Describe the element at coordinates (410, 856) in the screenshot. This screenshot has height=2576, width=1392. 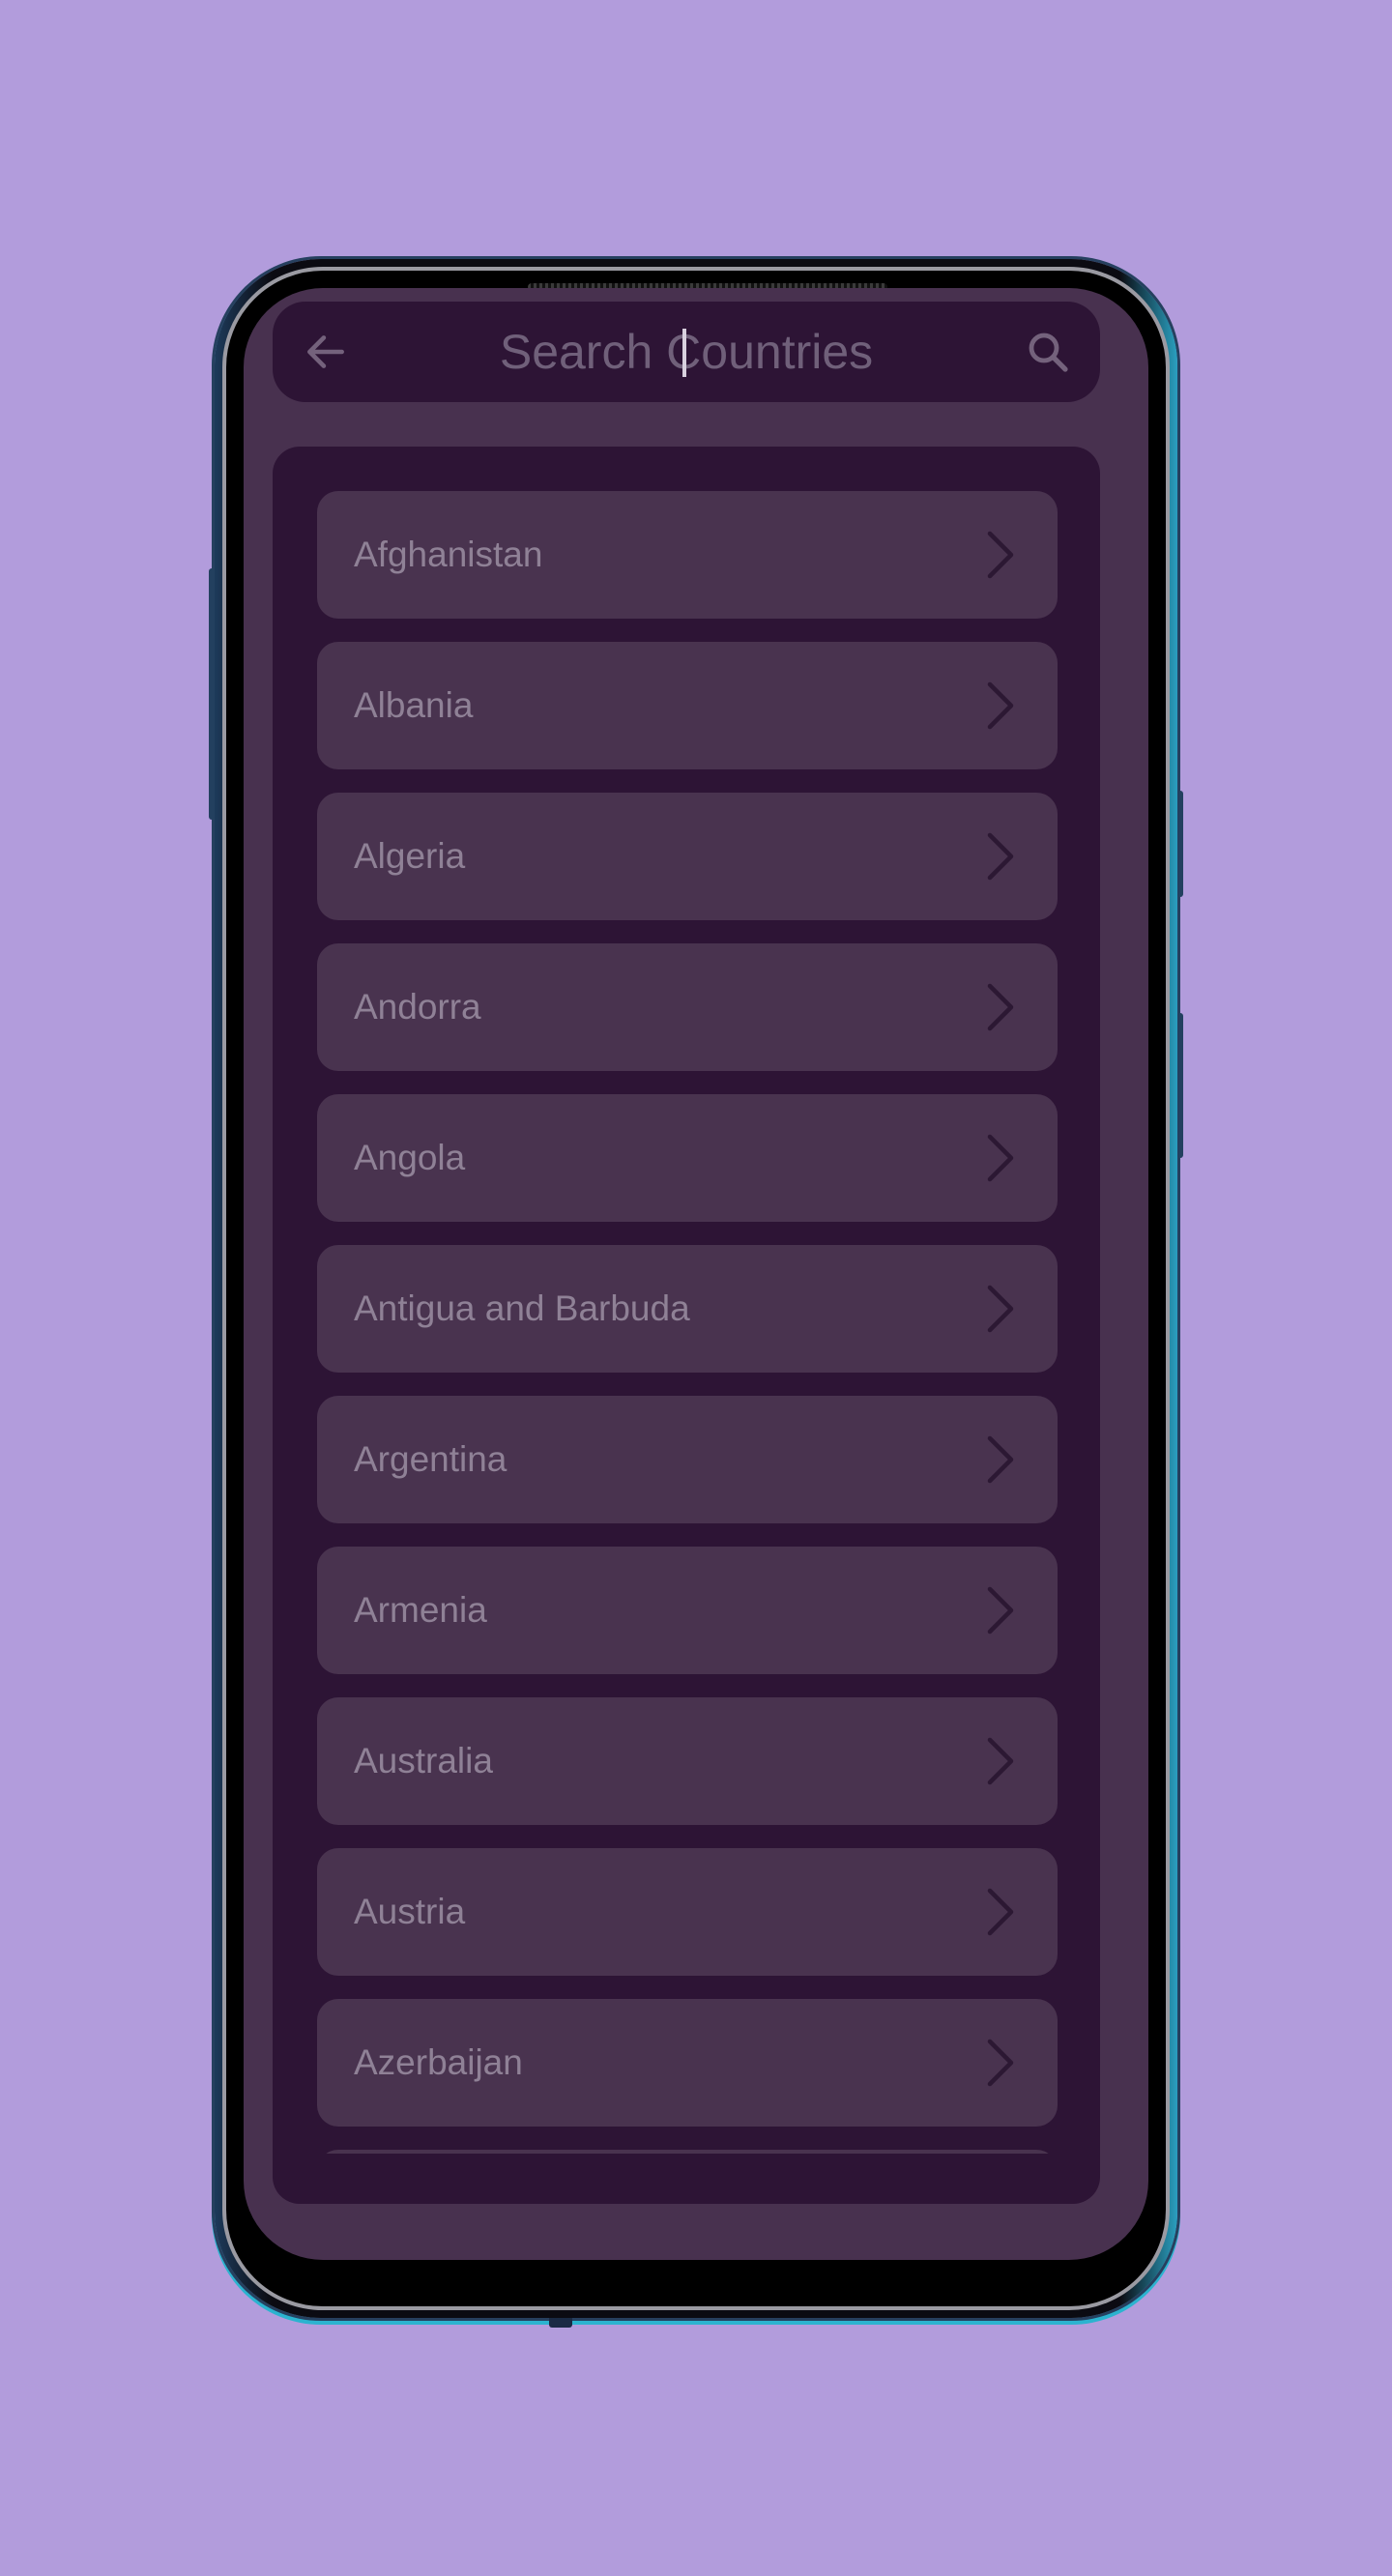
I see `country-name: Algeria` at that location.